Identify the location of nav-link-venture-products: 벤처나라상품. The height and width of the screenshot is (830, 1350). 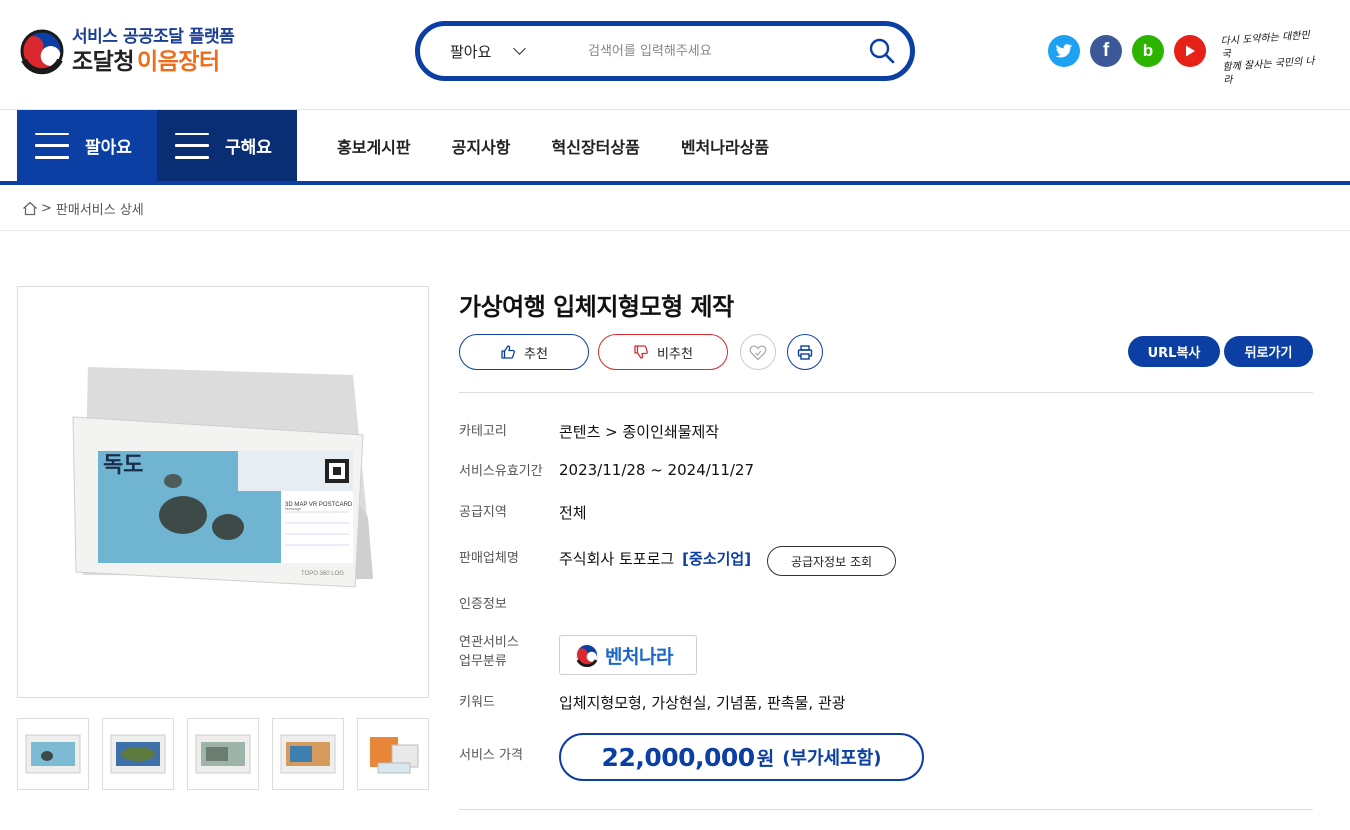
(725, 146).